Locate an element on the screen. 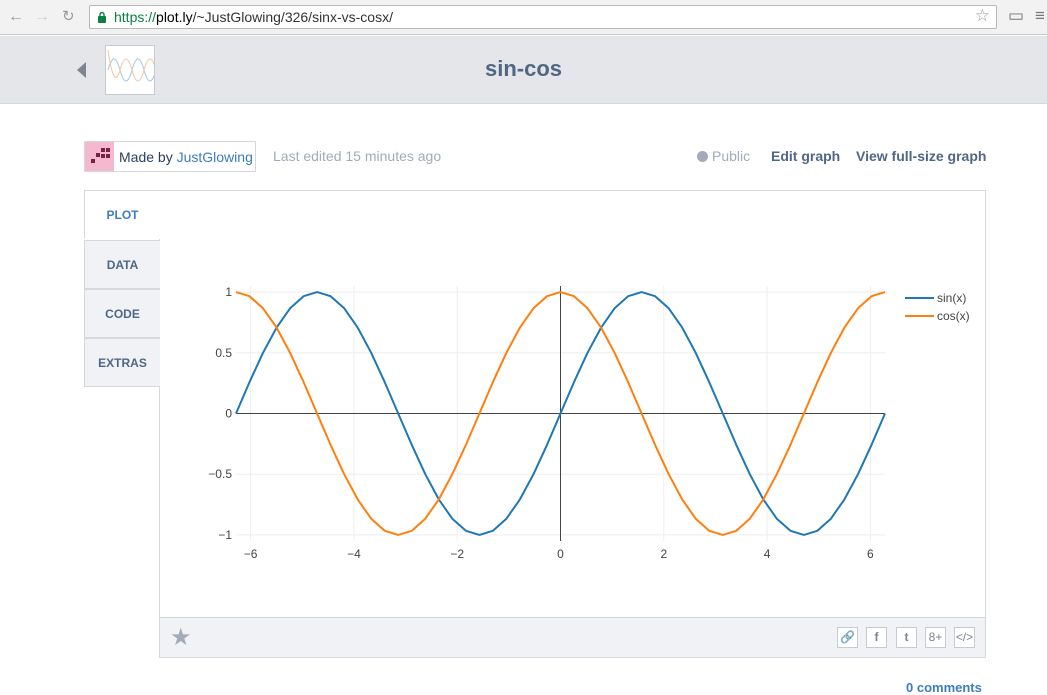  made-by-text: Made by JustGlowing is located at coordinates (186, 157).